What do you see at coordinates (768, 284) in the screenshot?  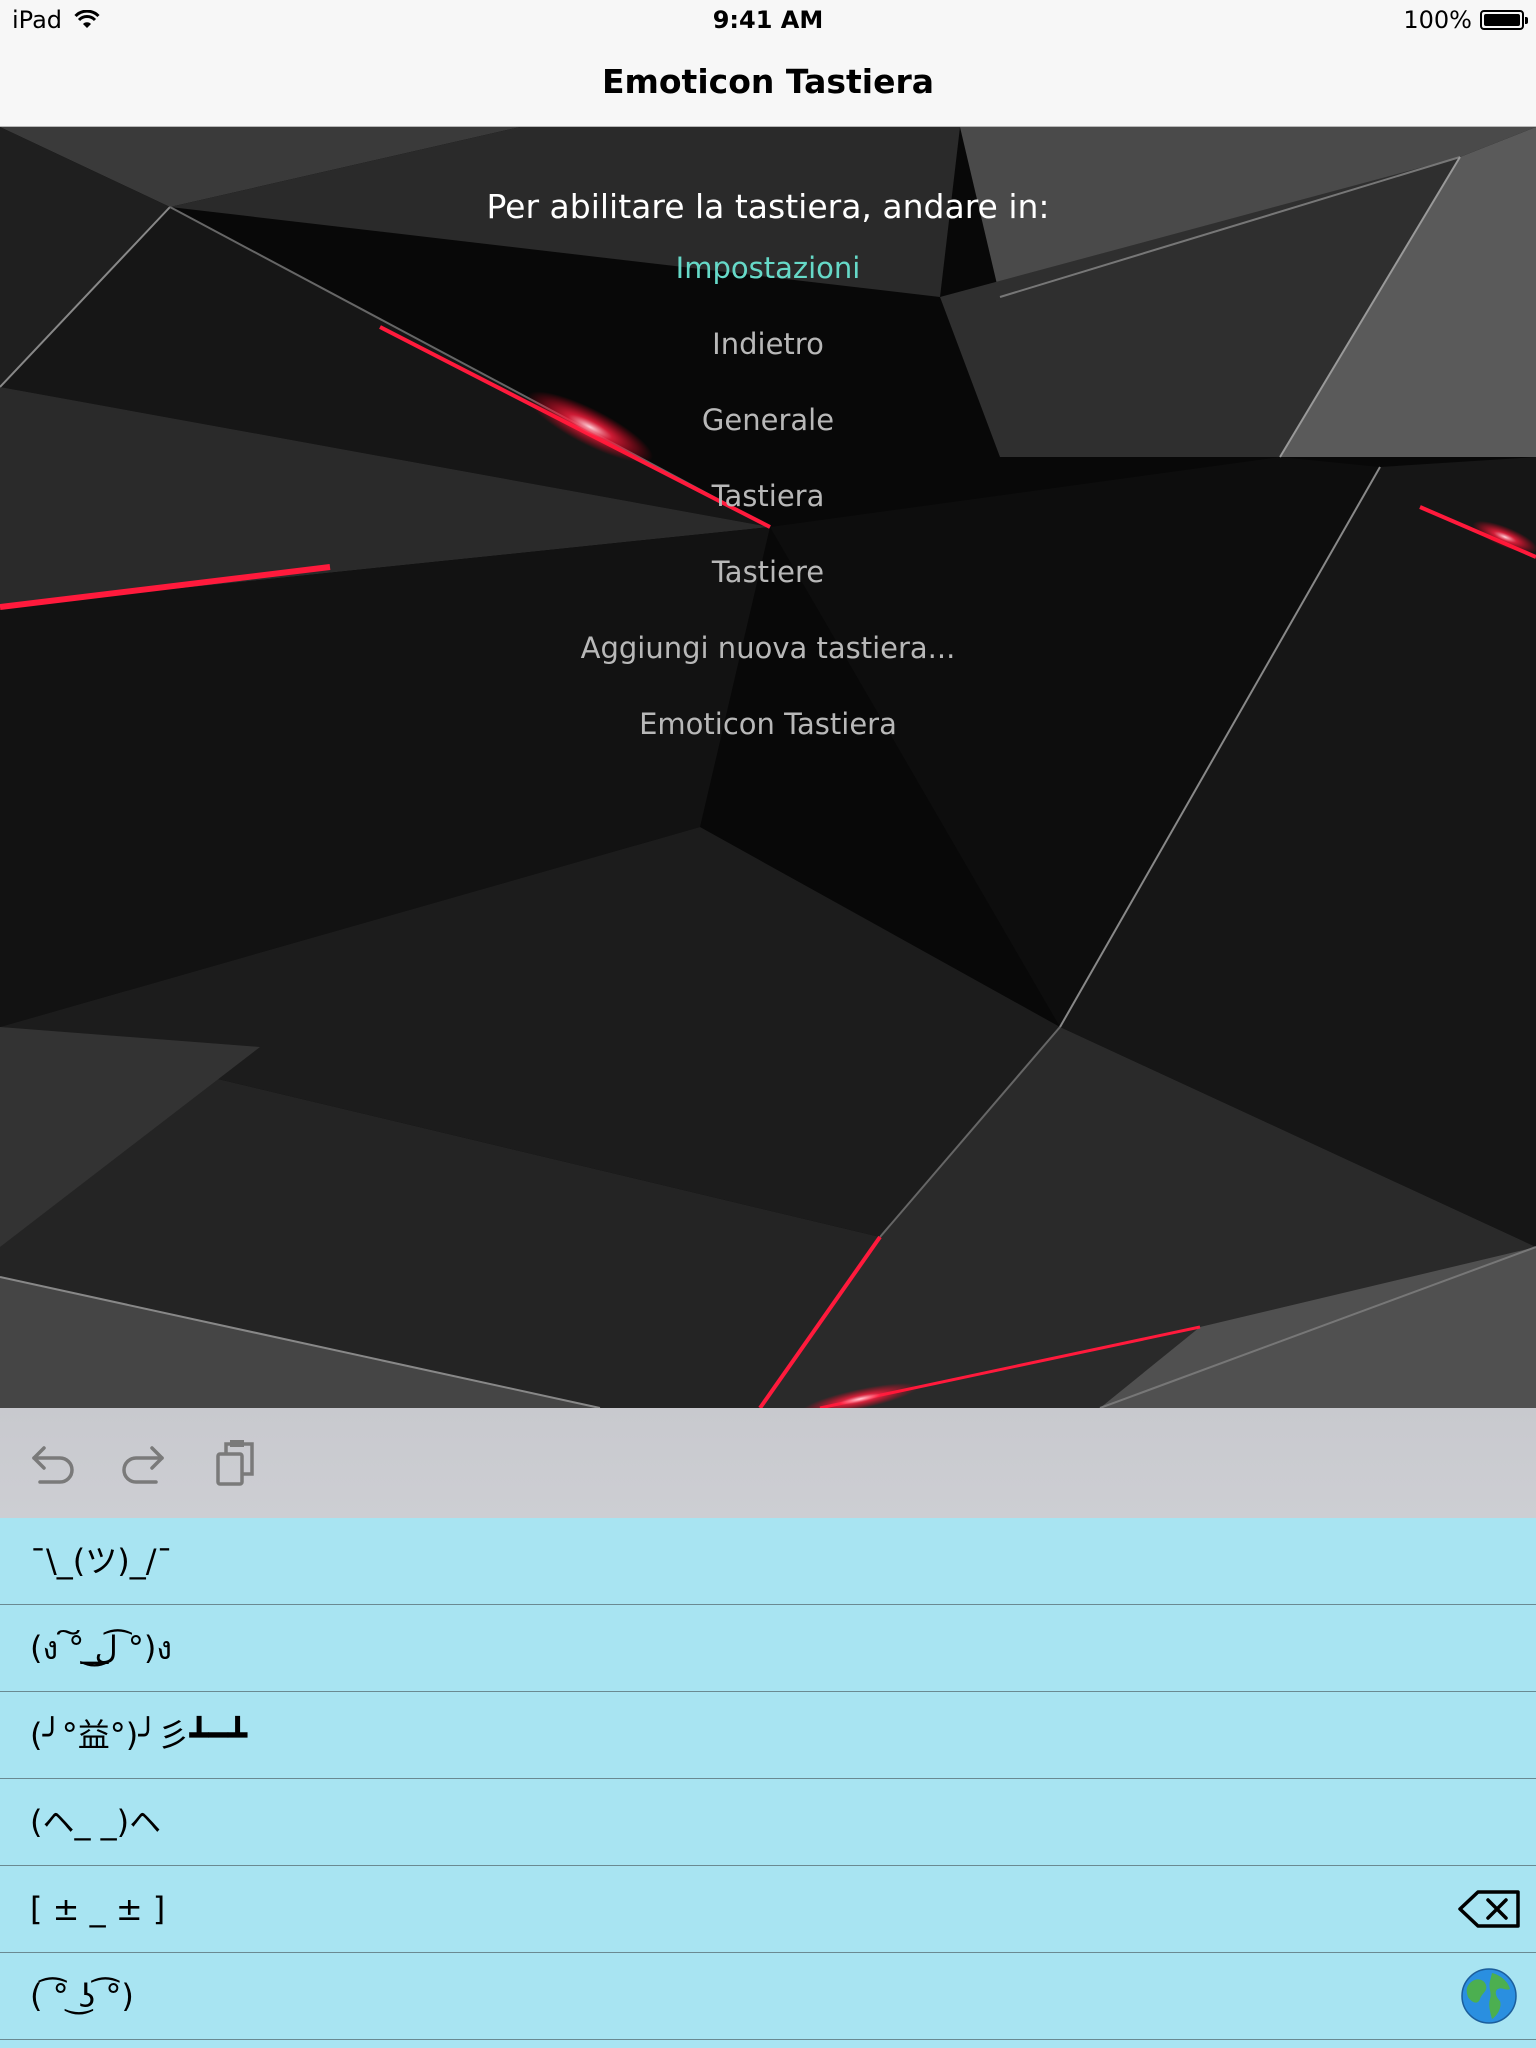 I see `step-settings-link: Impostazioni` at bounding box center [768, 284].